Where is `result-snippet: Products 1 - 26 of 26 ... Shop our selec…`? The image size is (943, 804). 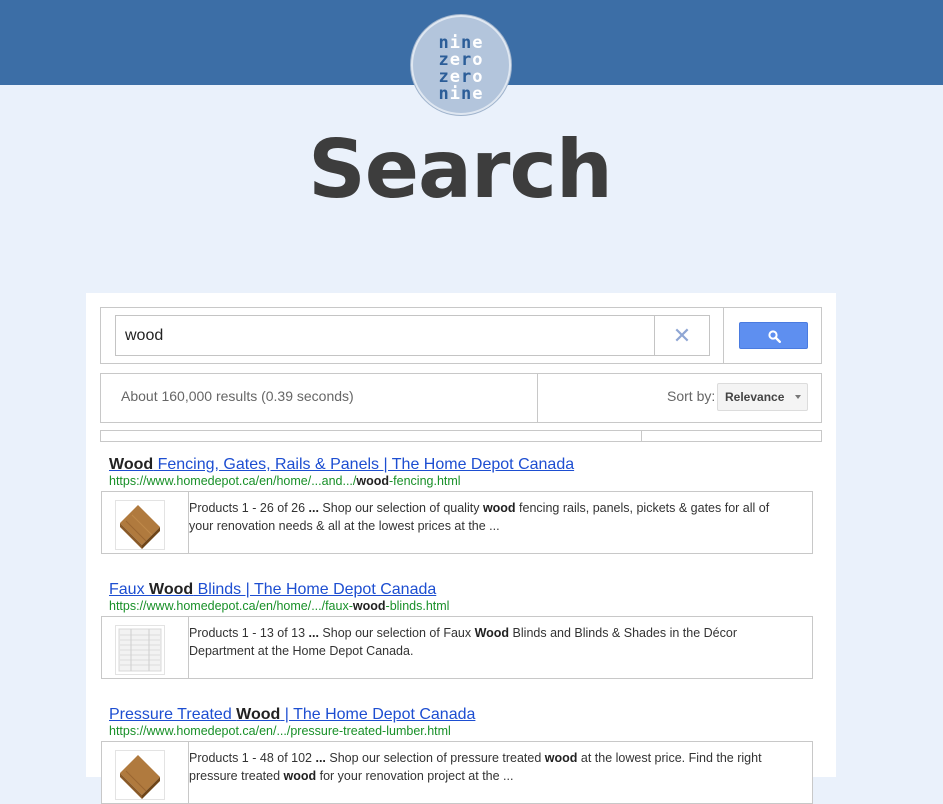 result-snippet: Products 1 - 26 of 26 ... Shop our selec… is located at coordinates (499, 517).